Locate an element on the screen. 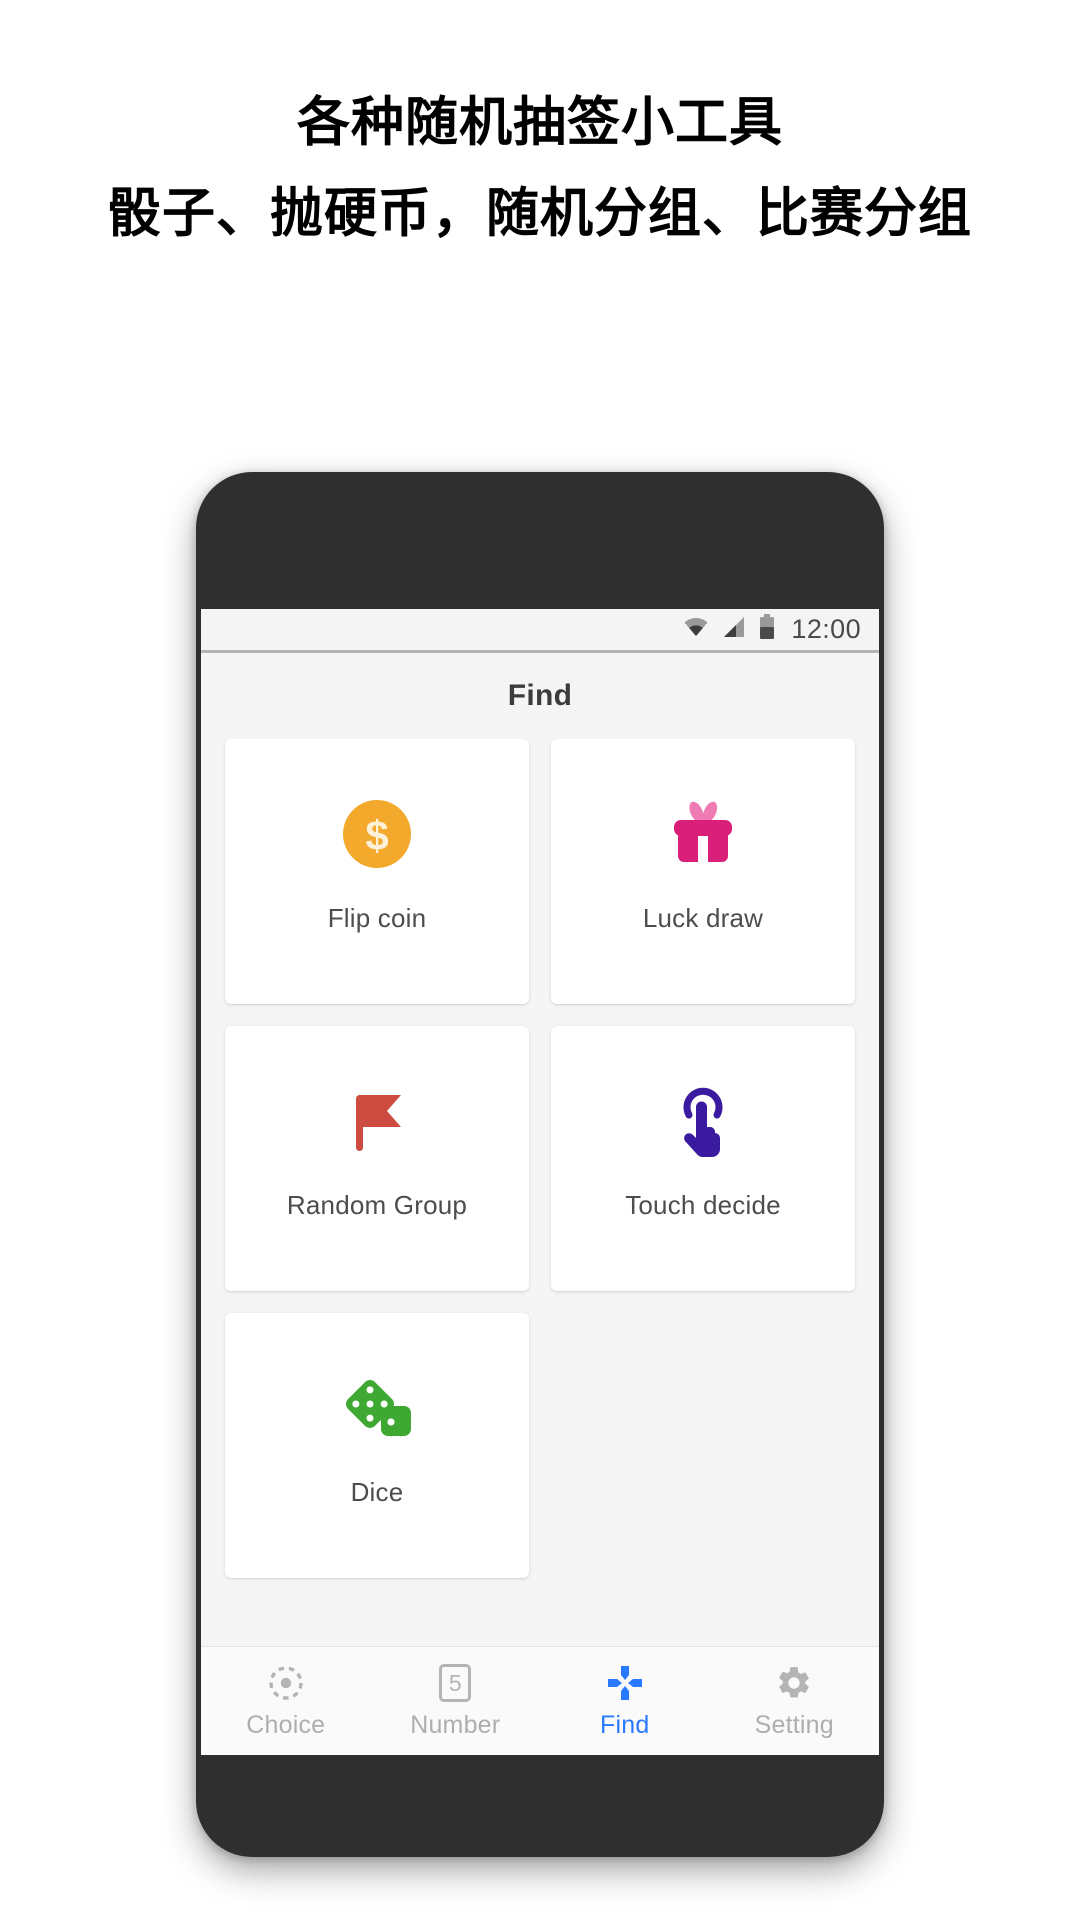  gear-icon is located at coordinates (794, 1683).